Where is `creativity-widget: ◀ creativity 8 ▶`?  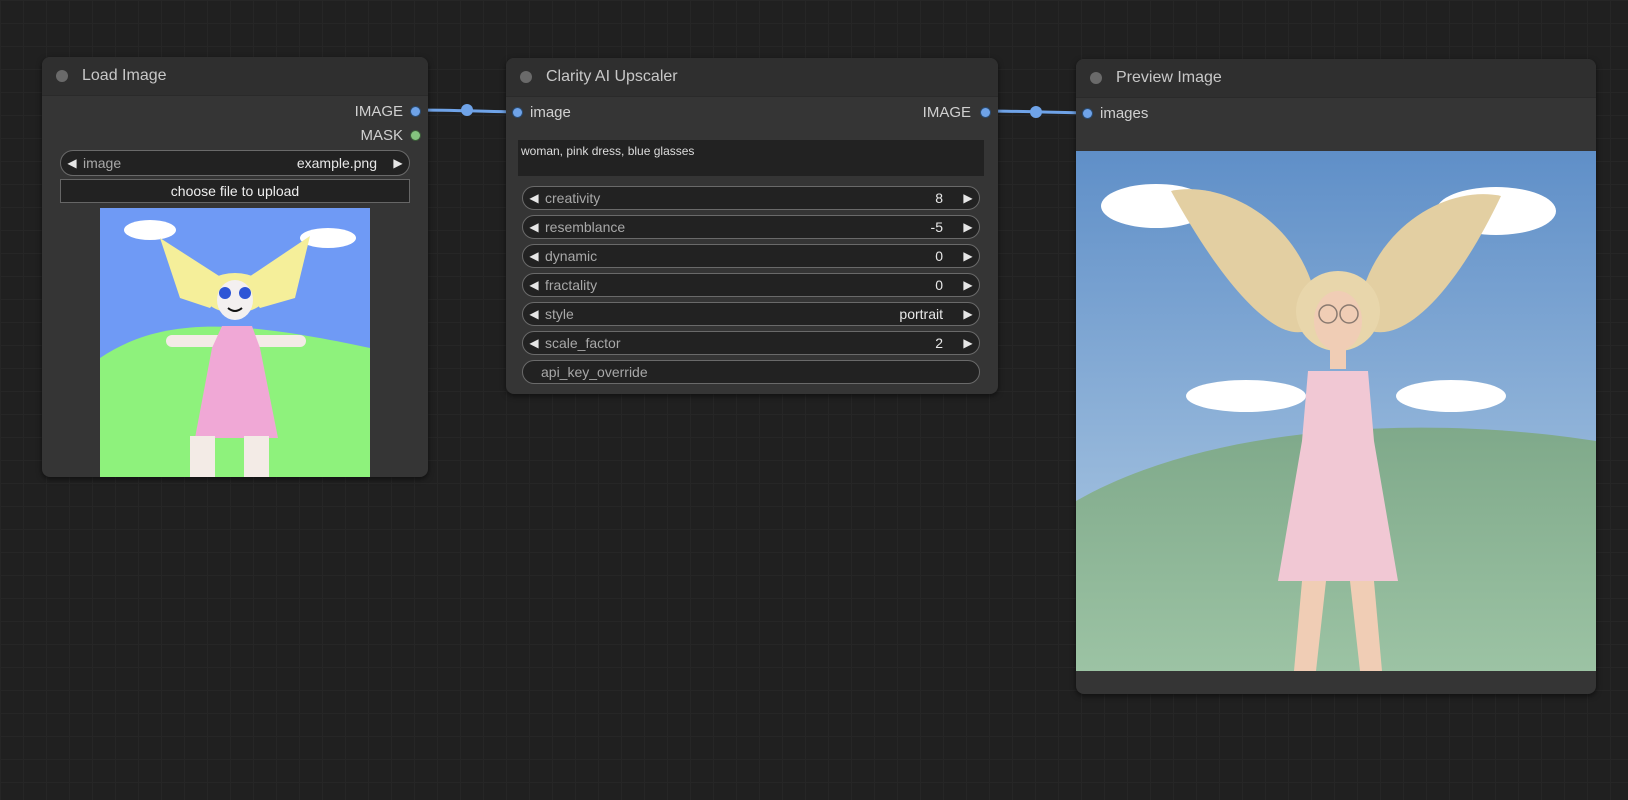
creativity-widget: ◀ creativity 8 ▶ is located at coordinates (751, 198).